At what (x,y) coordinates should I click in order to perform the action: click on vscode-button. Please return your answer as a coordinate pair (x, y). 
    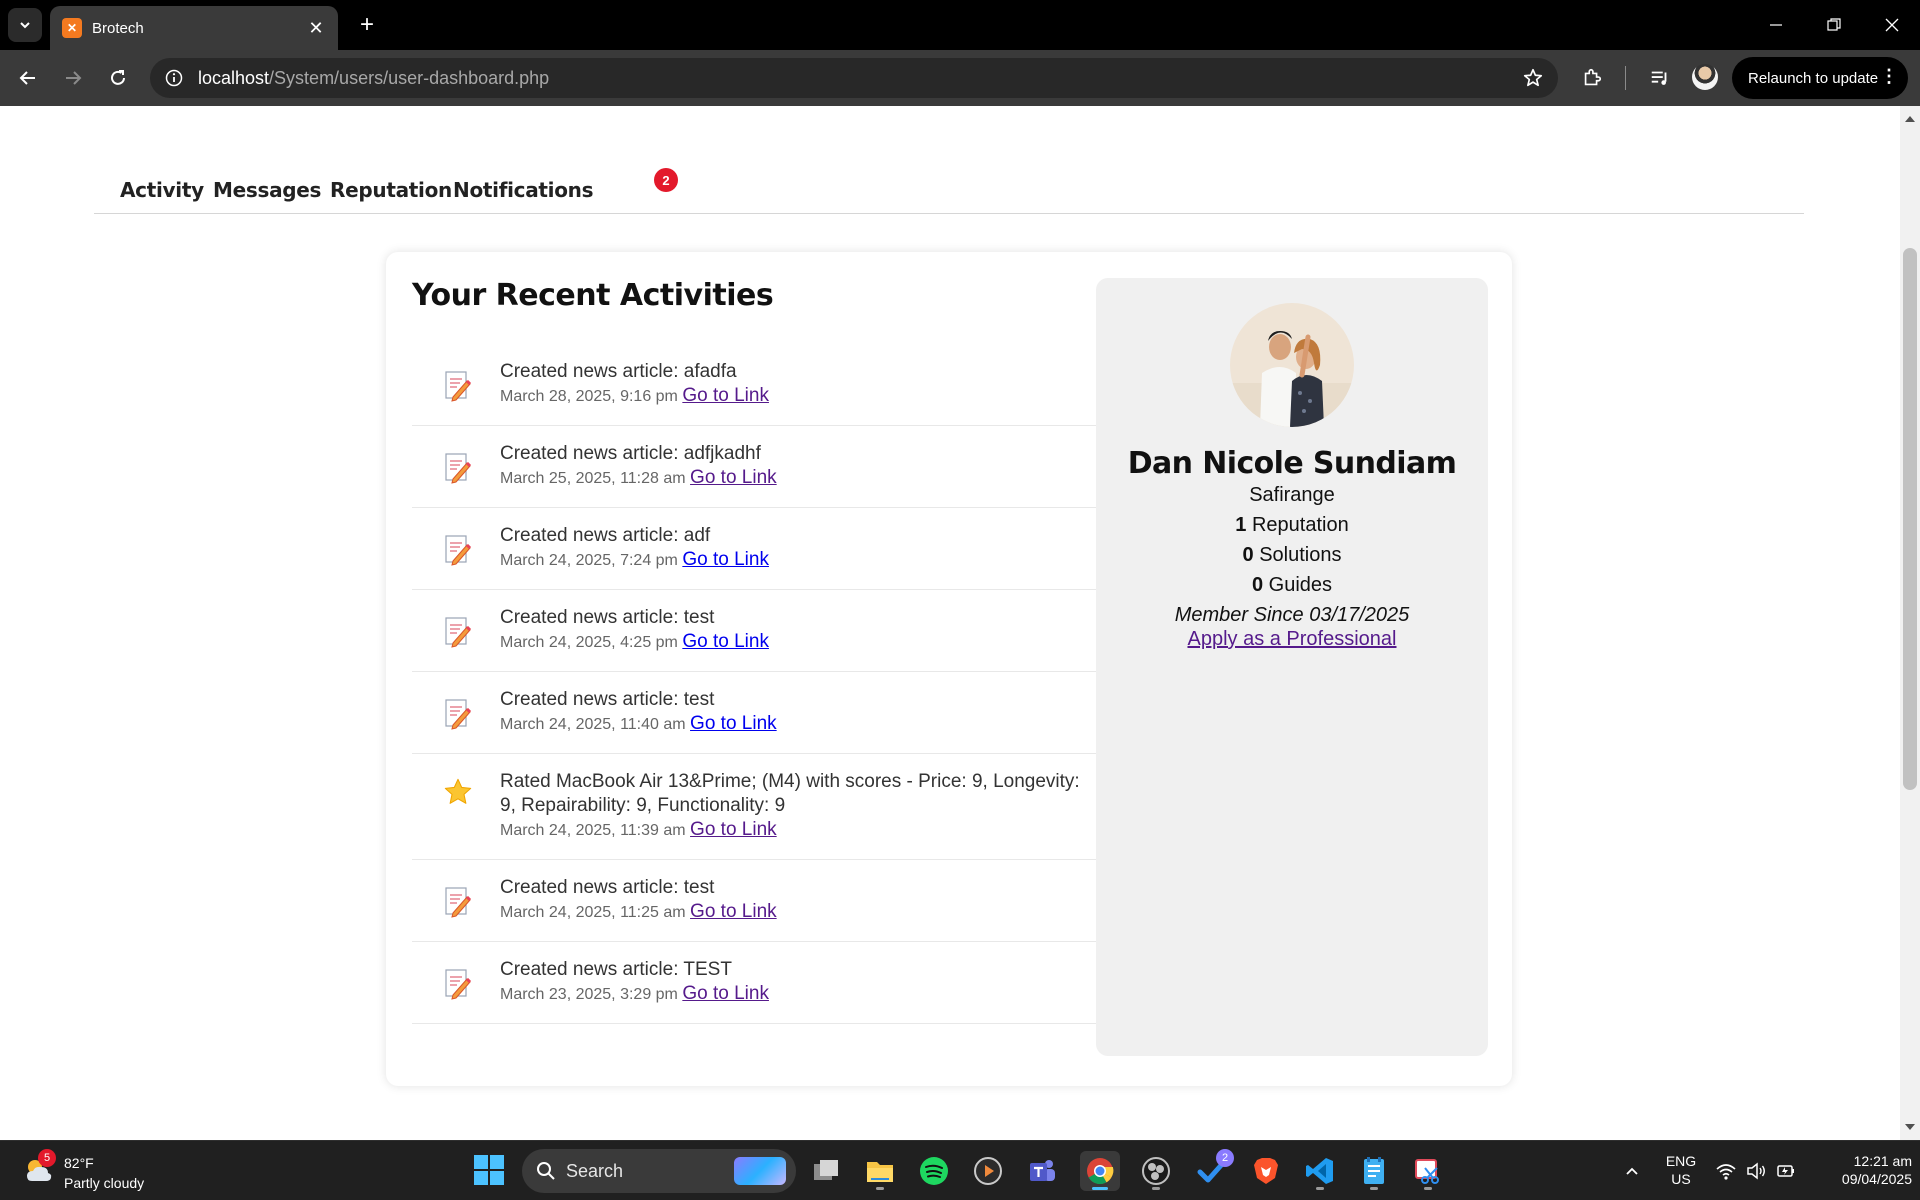
    Looking at the image, I should click on (1320, 1171).